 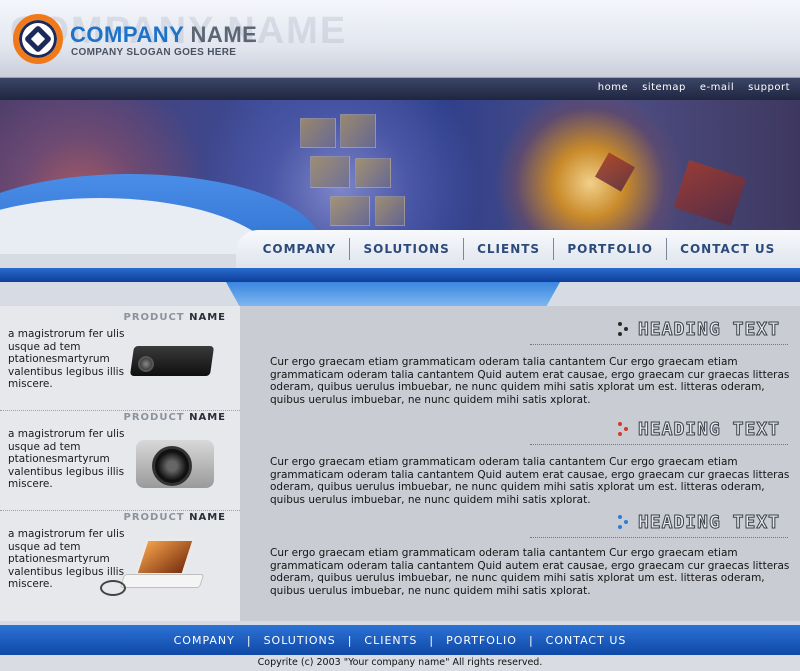 I want to click on footer-link-contact-us: CONTACT US, so click(x=586, y=640).